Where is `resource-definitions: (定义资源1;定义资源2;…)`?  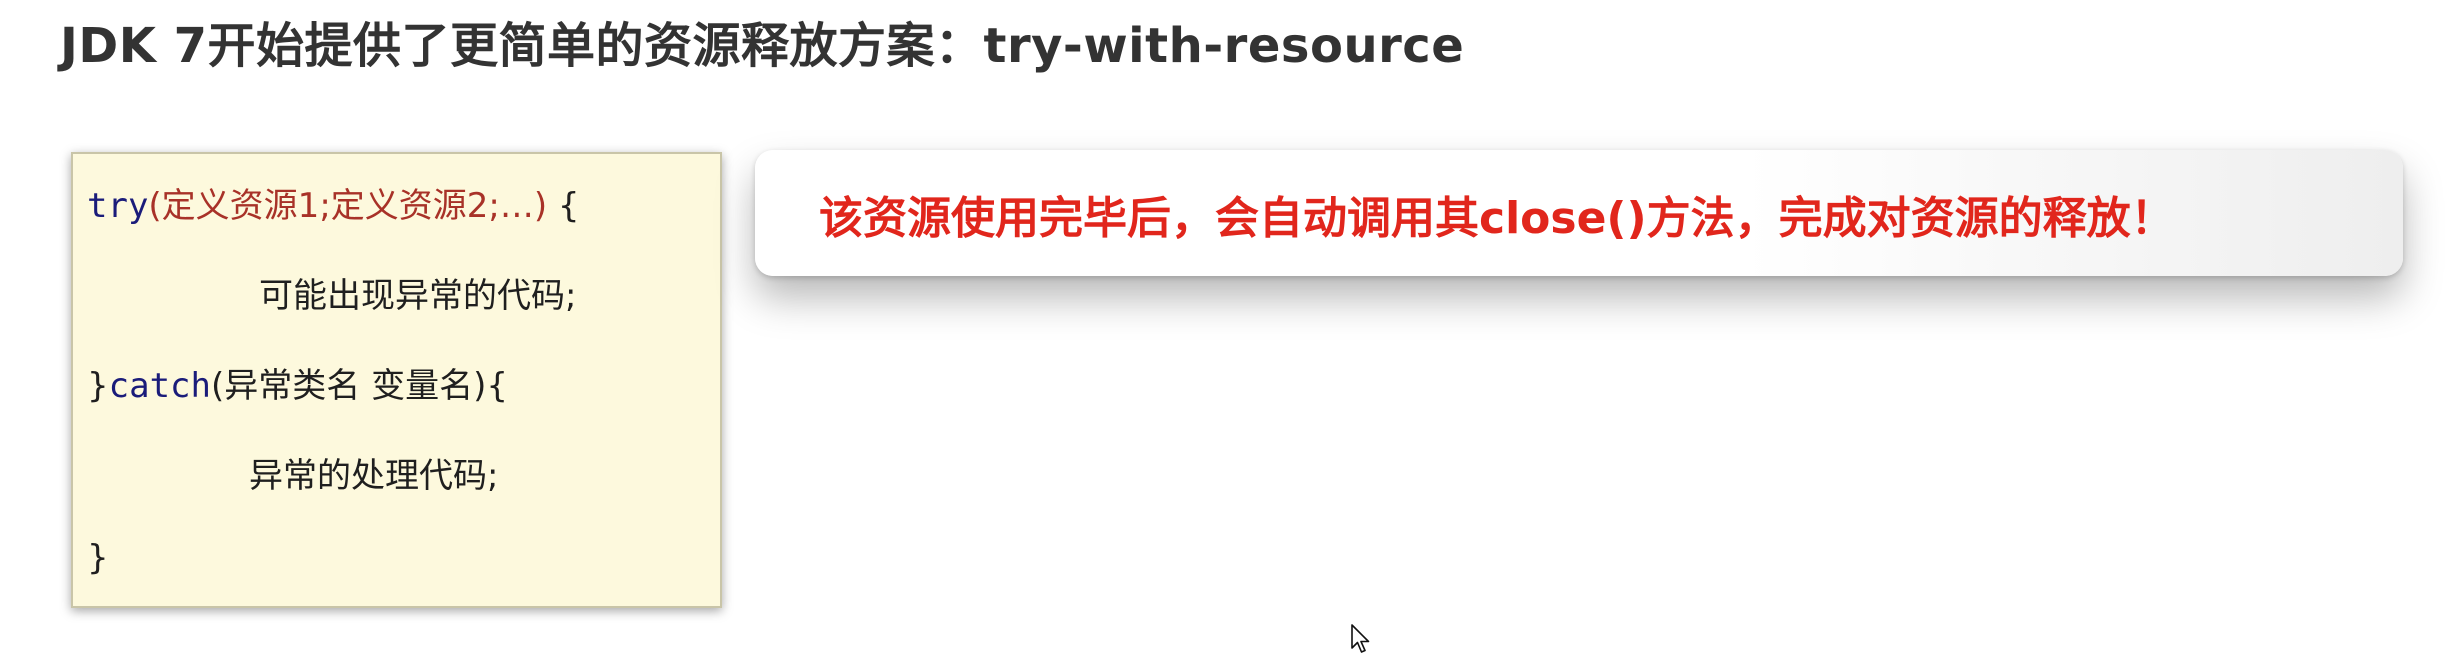 resource-definitions: (定义资源1;定义资源2;…) is located at coordinates (348, 206).